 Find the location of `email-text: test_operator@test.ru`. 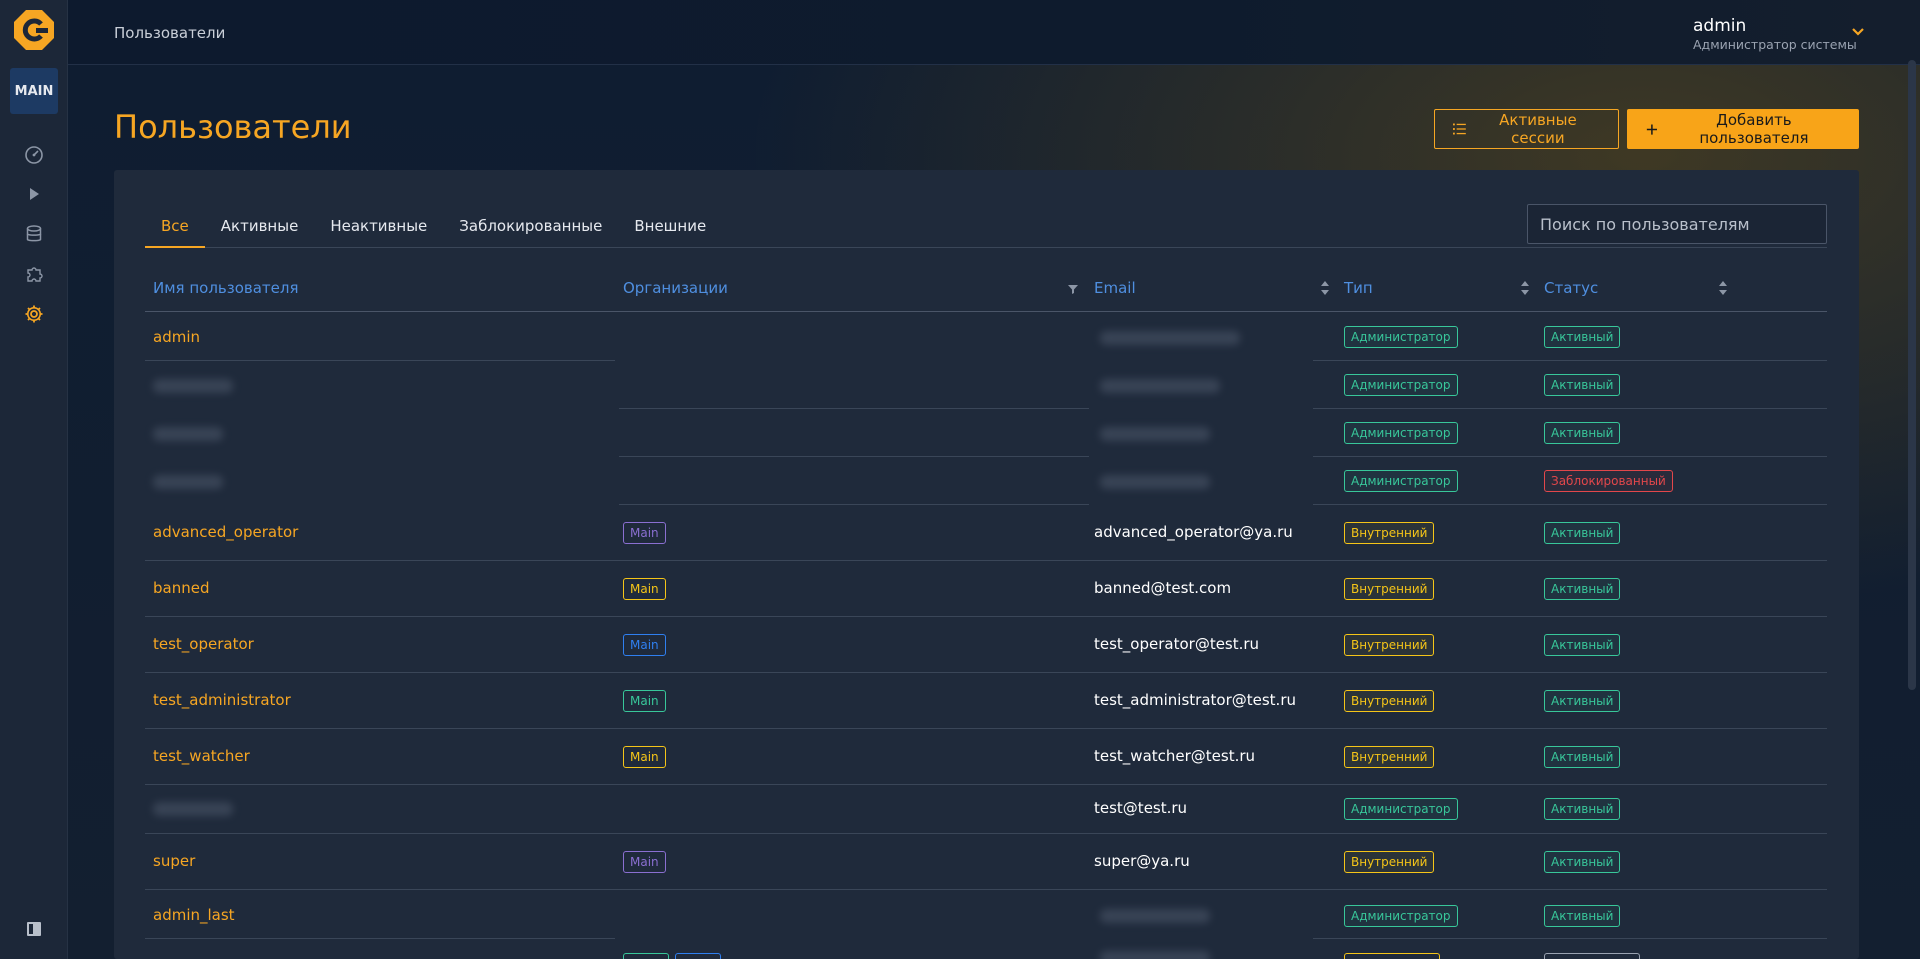

email-text: test_operator@test.ru is located at coordinates (1177, 644).